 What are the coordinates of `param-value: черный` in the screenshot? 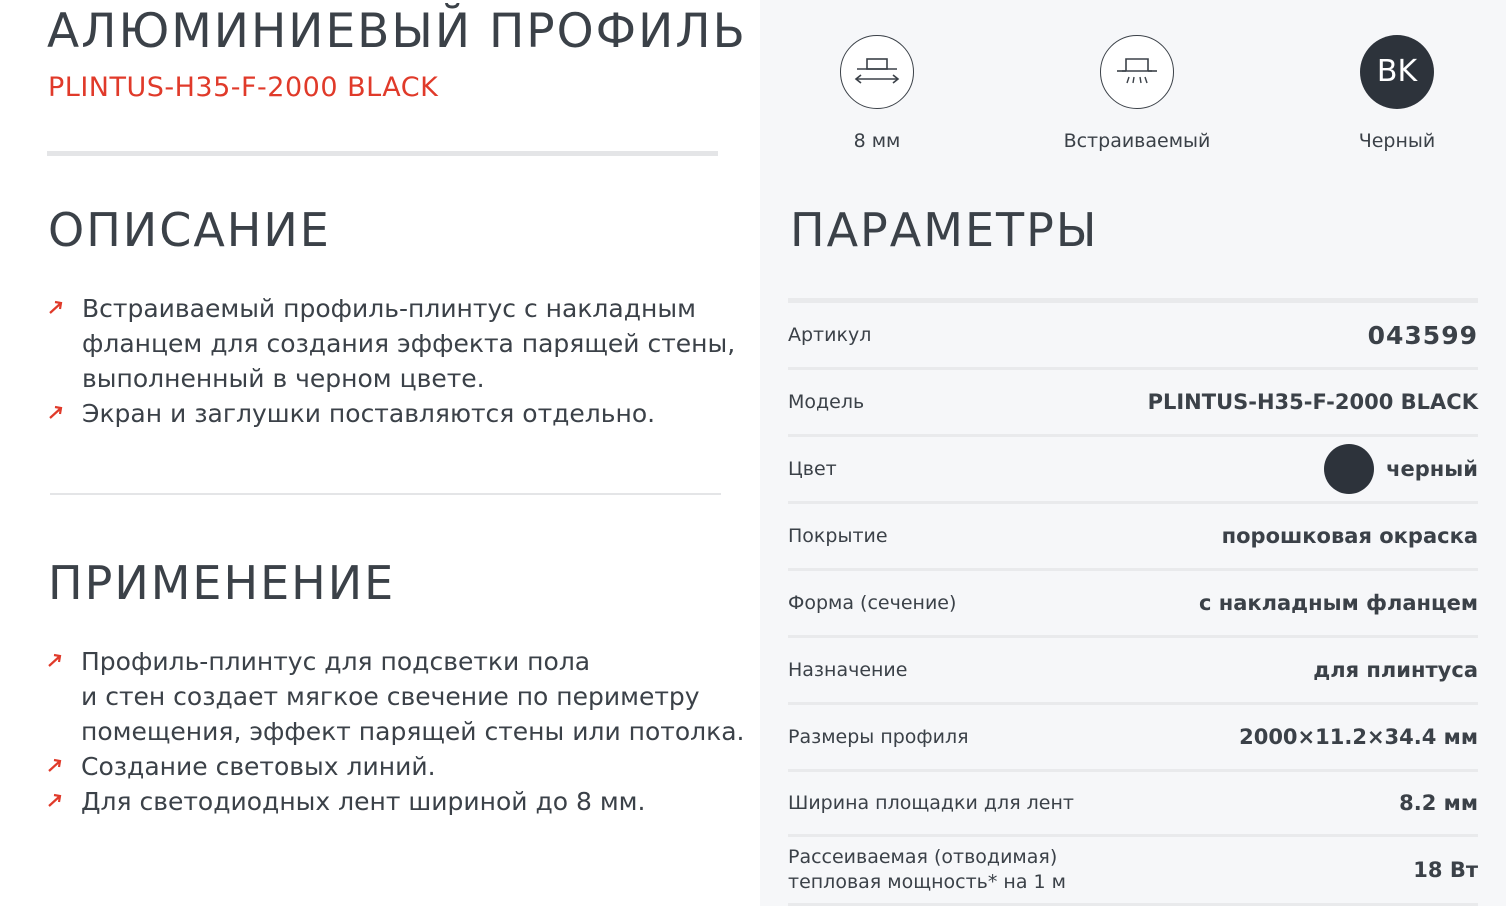 It's located at (1401, 469).